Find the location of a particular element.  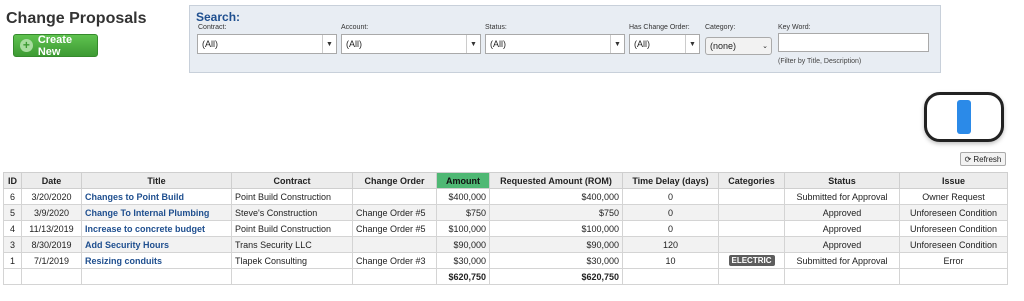

cell-date: 3/9/2020 is located at coordinates (51, 212).